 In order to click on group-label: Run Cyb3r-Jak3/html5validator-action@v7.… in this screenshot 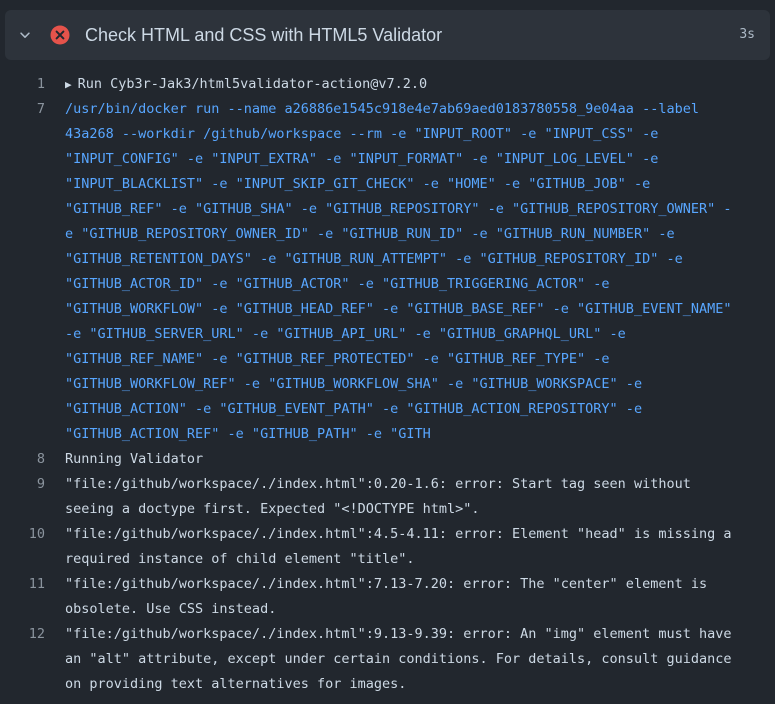, I will do `click(252, 84)`.